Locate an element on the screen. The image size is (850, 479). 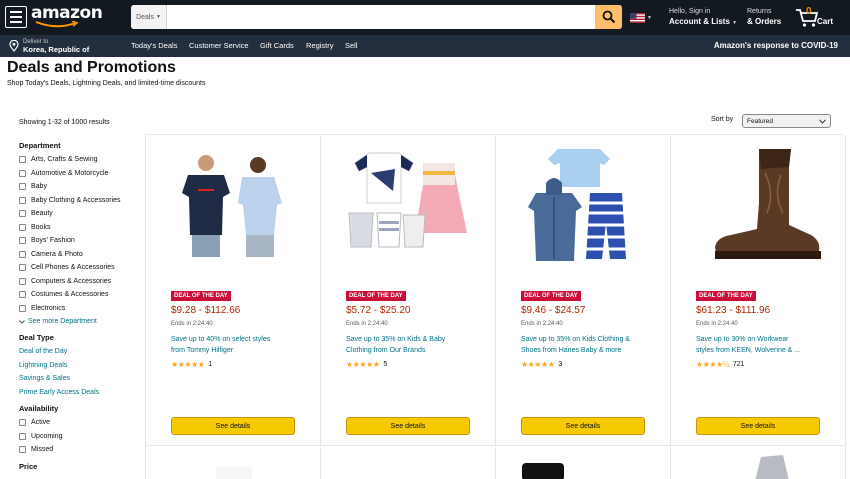
amazon-logo: amazon is located at coordinates (67, 17).